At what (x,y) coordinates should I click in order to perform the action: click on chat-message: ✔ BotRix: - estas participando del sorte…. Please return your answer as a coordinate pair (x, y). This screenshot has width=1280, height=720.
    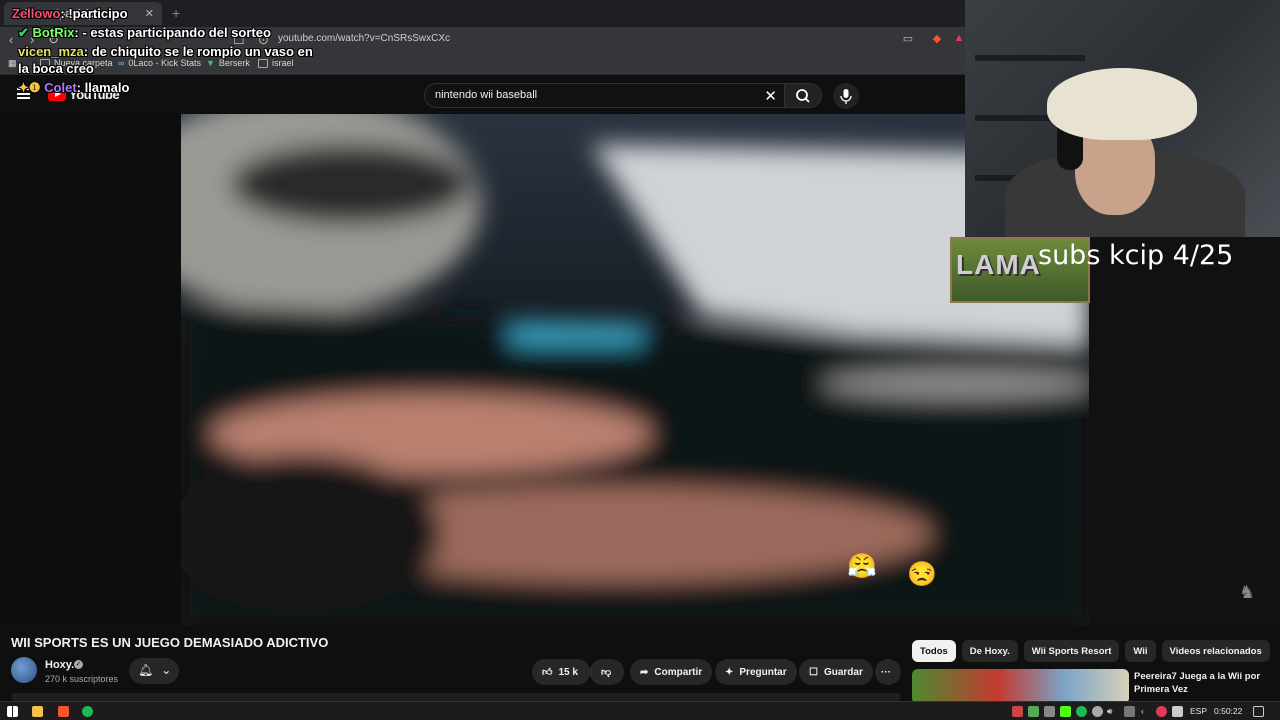
    Looking at the image, I should click on (144, 32).